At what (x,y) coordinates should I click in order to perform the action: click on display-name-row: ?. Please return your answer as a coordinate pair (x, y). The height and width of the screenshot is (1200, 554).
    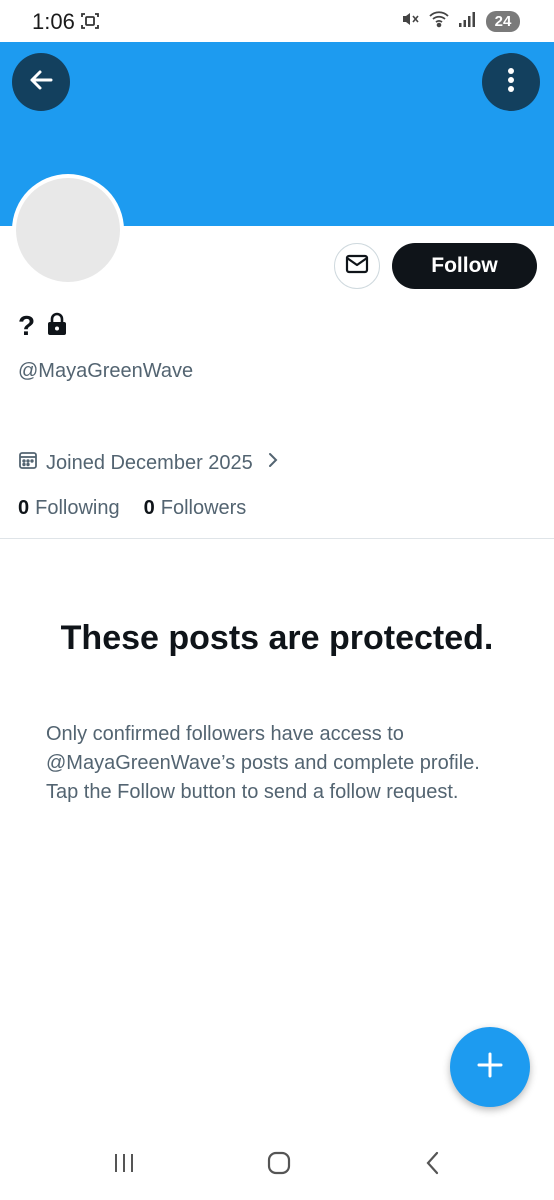
    Looking at the image, I should click on (42, 326).